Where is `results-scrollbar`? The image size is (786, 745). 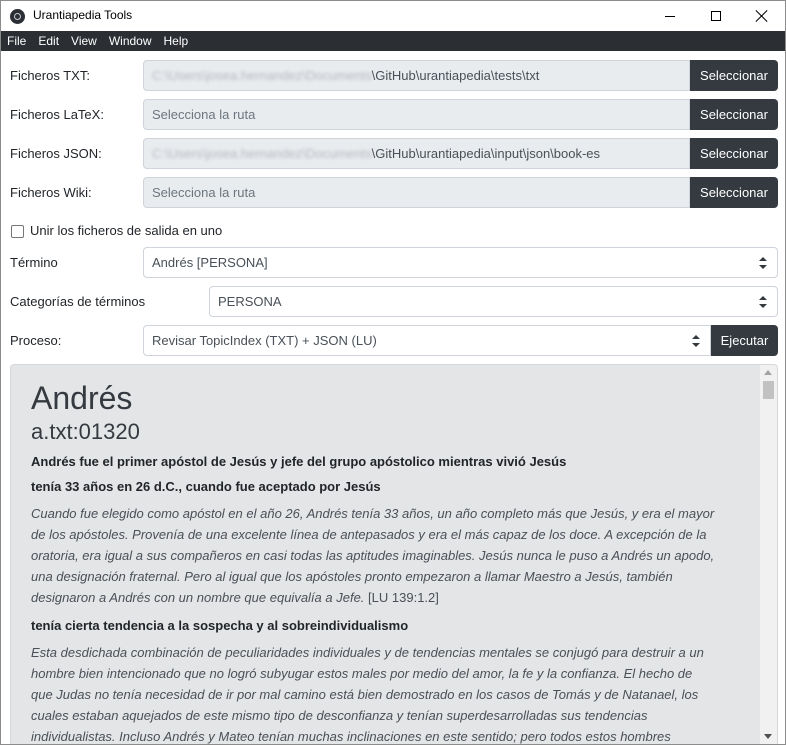 results-scrollbar is located at coordinates (768, 554).